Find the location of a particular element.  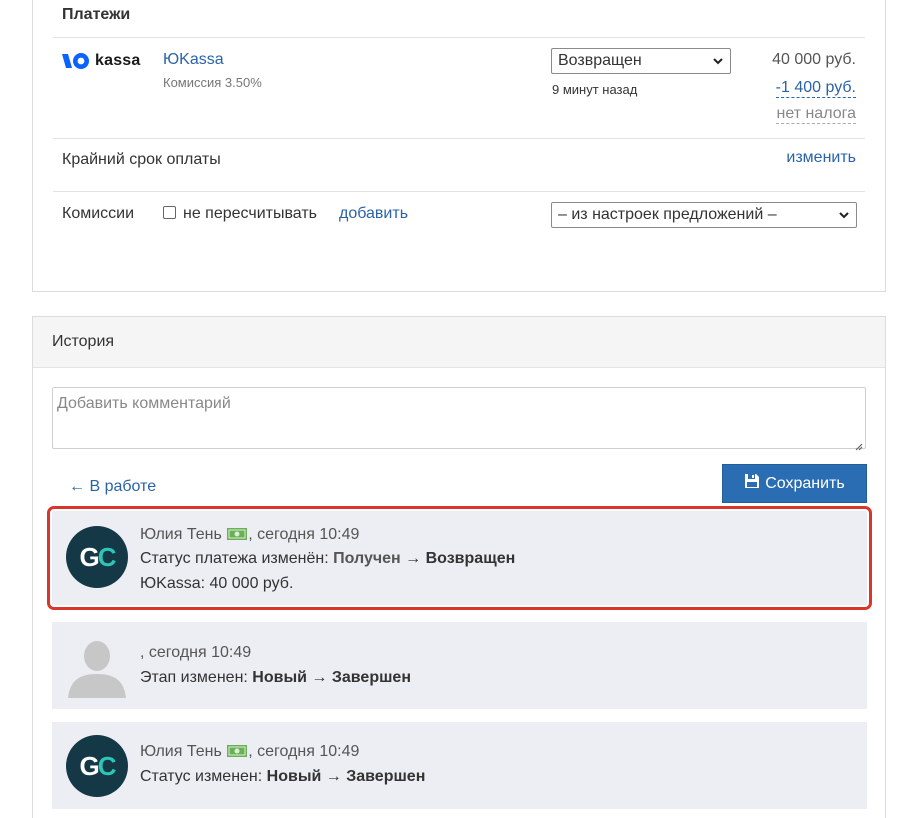

provider-link: ЮKassa is located at coordinates (193, 60).